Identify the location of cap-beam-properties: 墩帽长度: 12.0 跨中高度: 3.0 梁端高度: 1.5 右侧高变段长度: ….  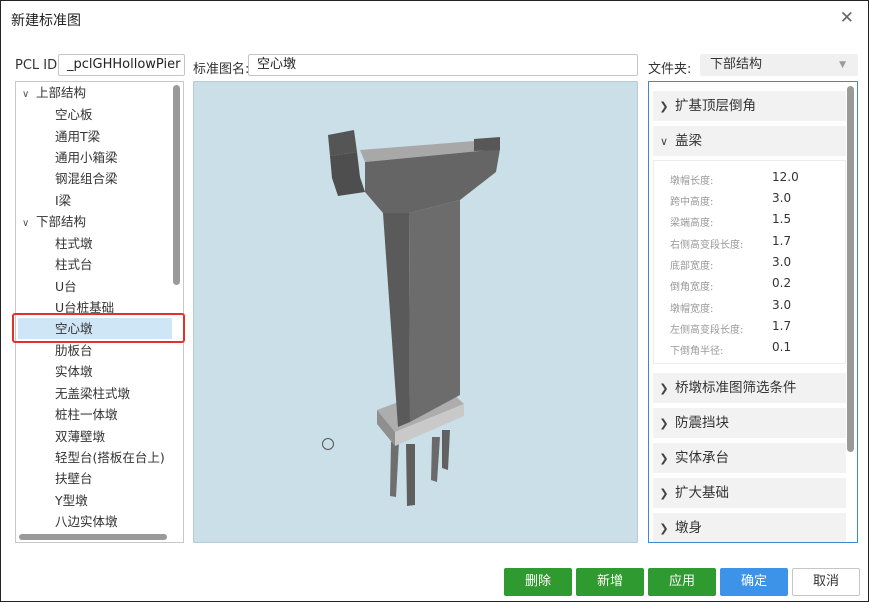
(749, 262).